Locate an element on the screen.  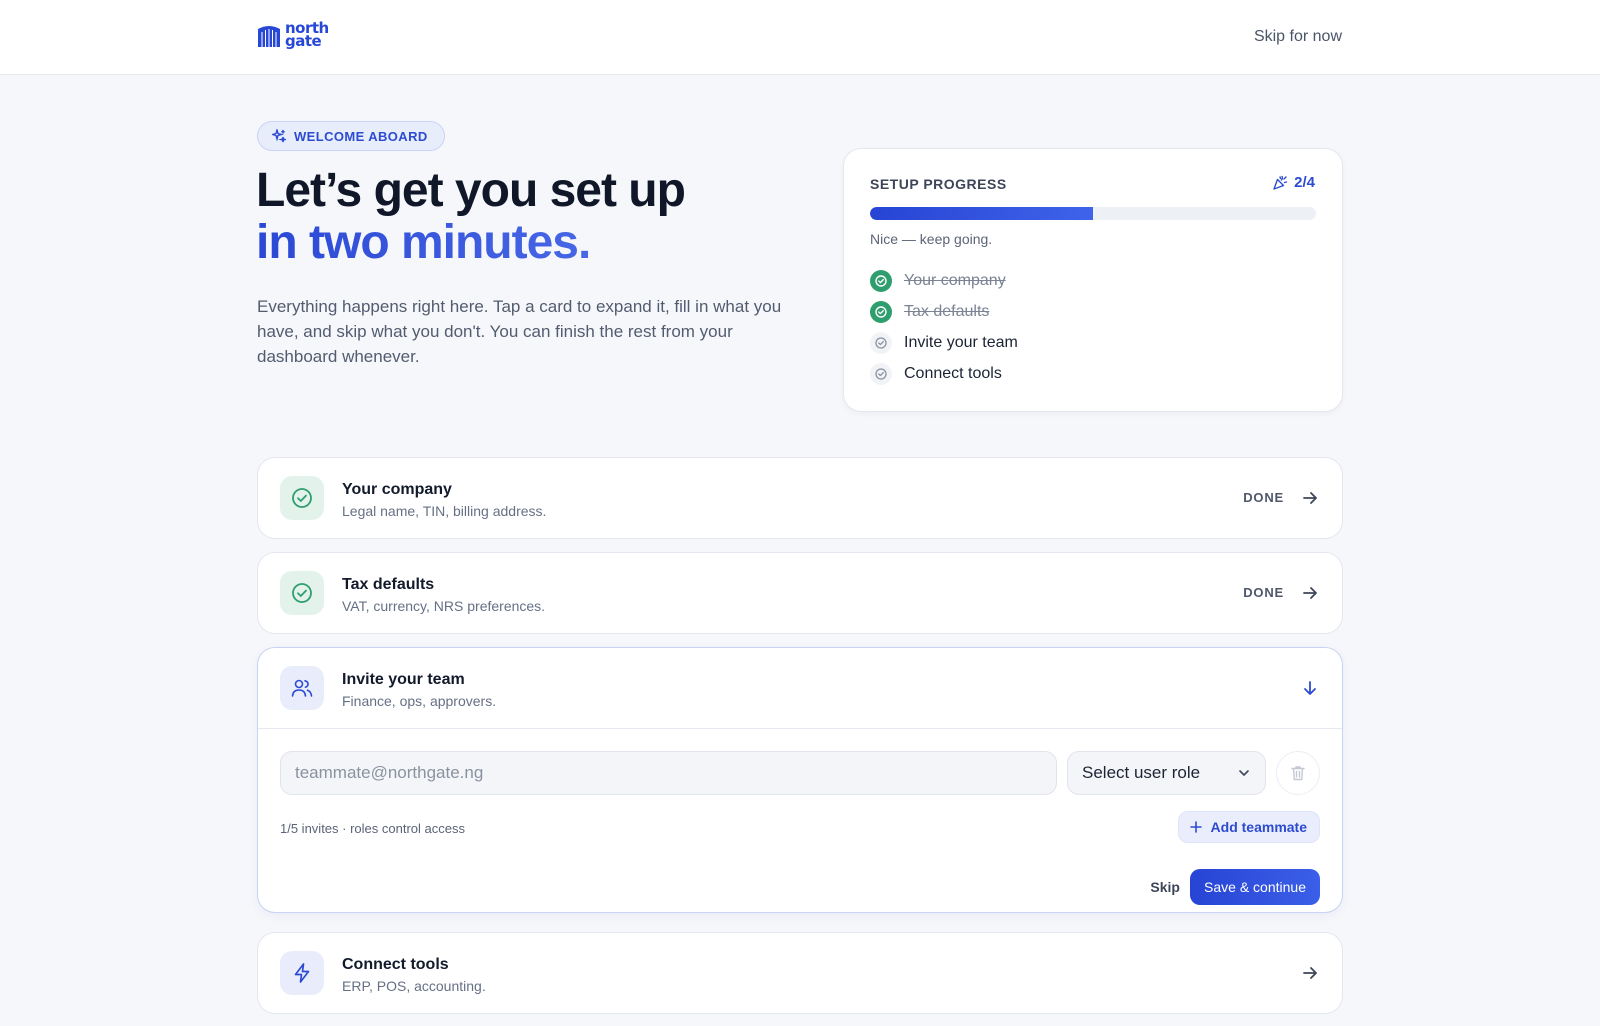
add-teammate-label: Add teammate is located at coordinates (1258, 827).